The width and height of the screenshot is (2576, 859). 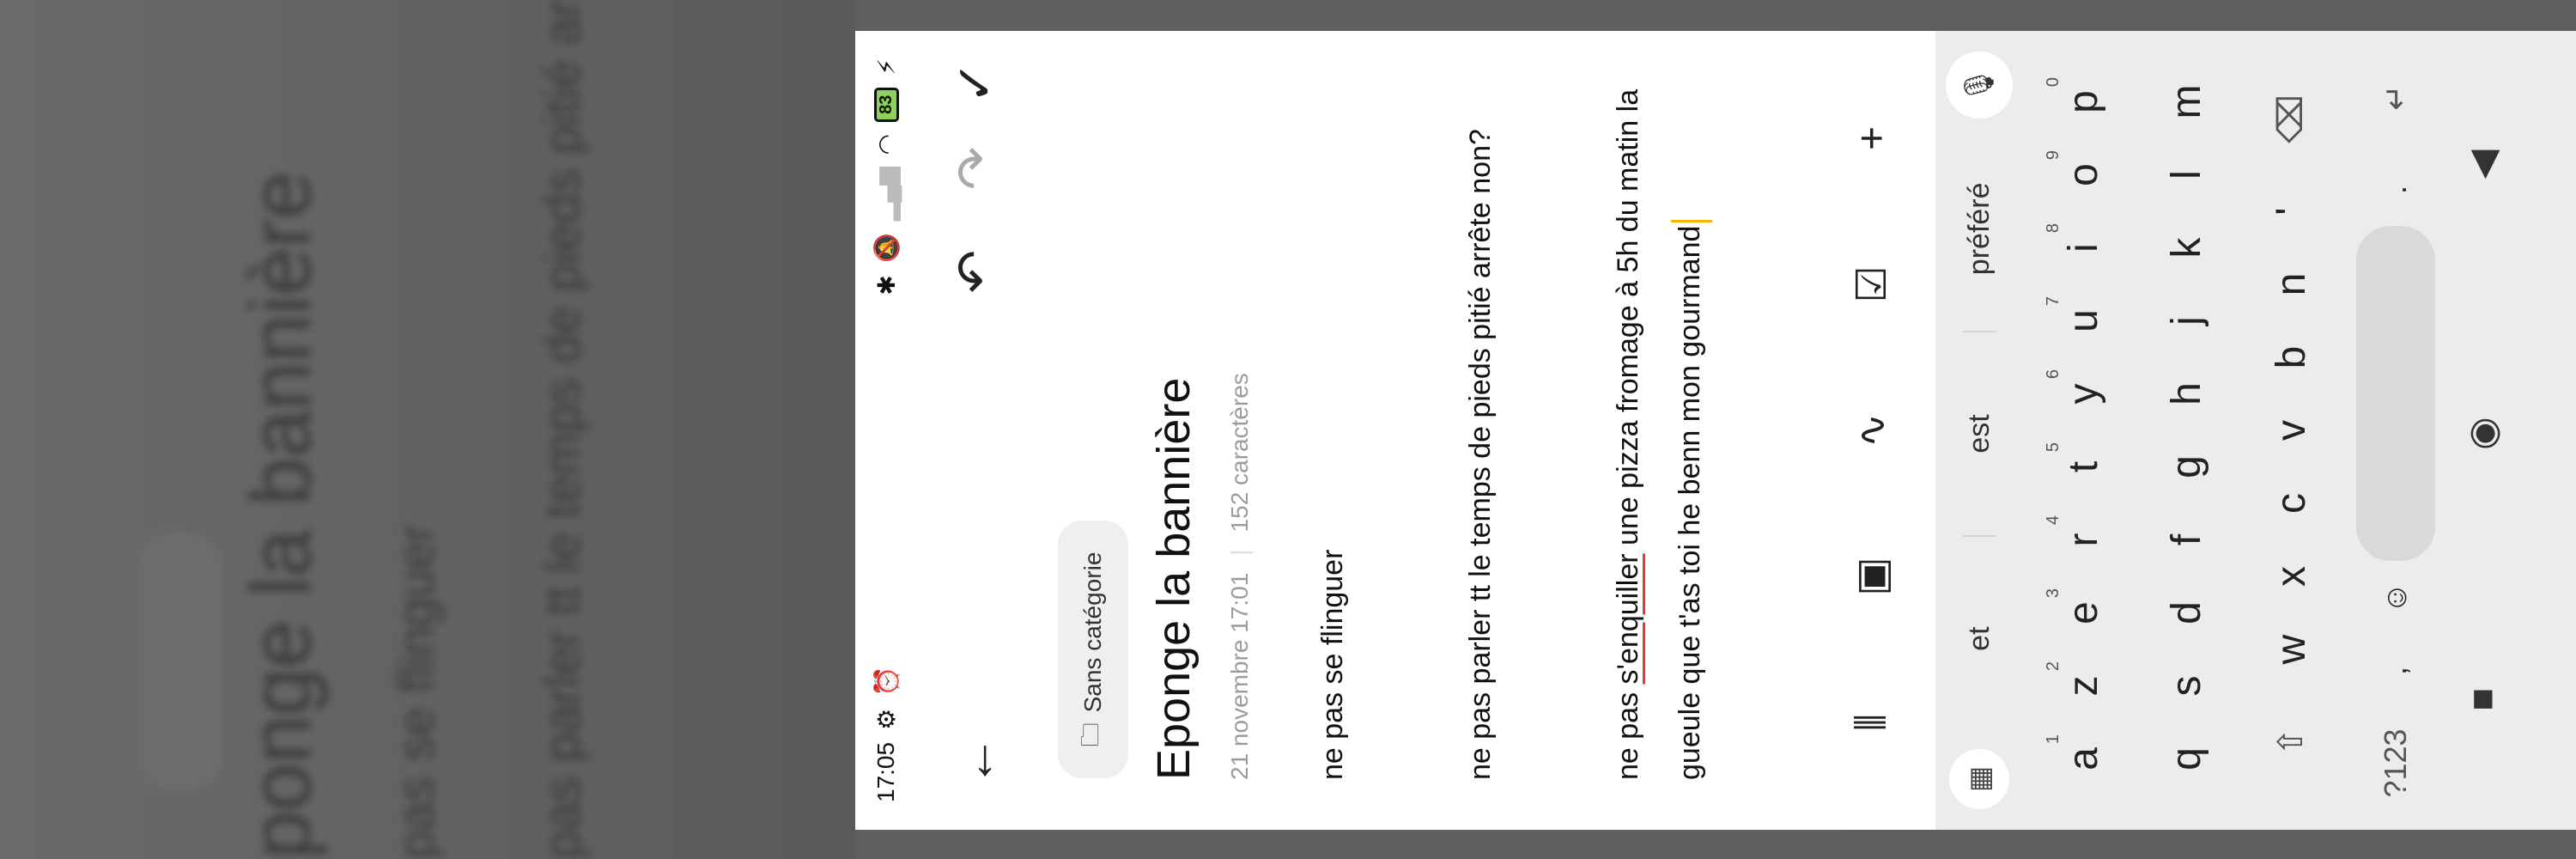 What do you see at coordinates (2291, 577) in the screenshot?
I see `key-x: x` at bounding box center [2291, 577].